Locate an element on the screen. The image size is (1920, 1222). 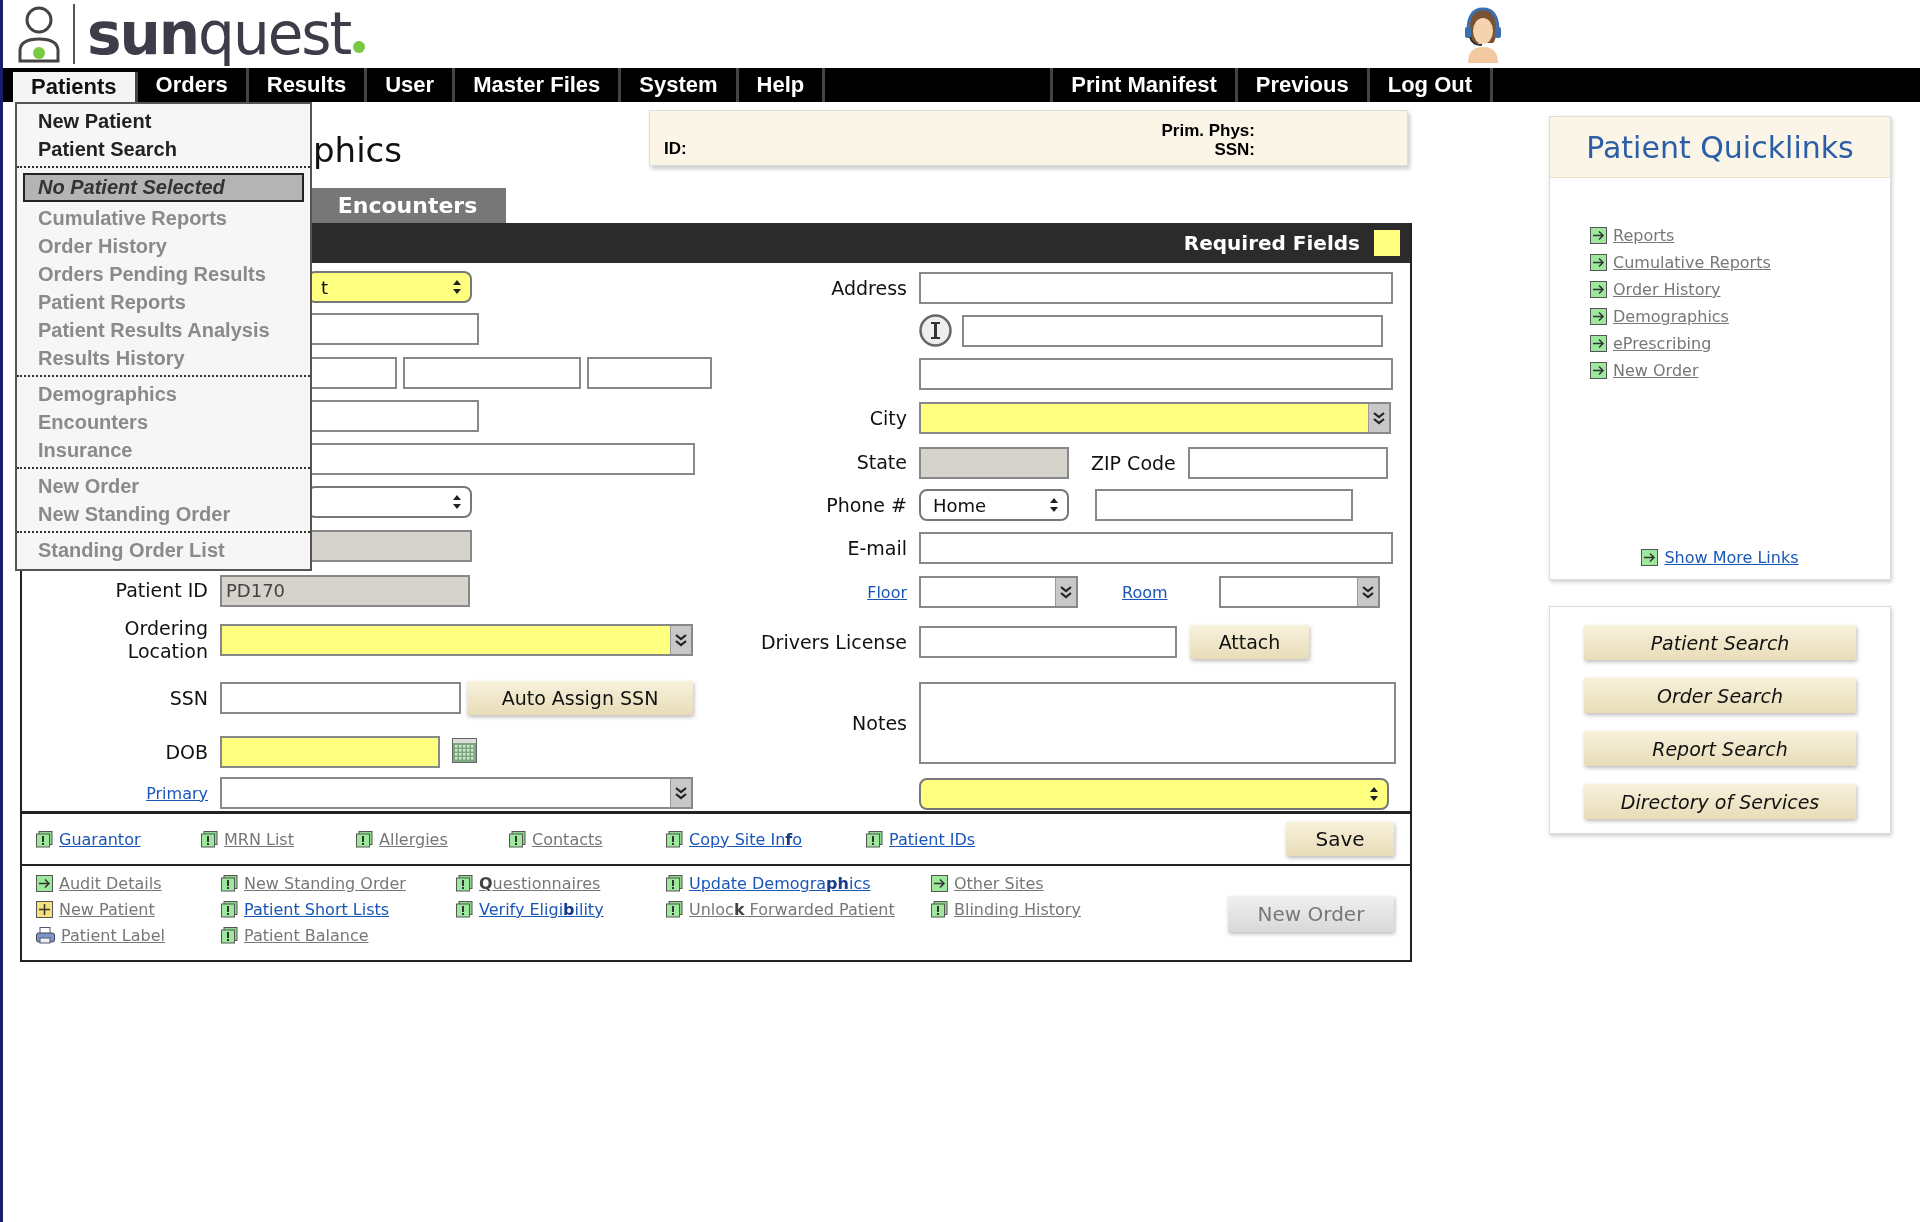
search-button: Report Search is located at coordinates (1720, 748).